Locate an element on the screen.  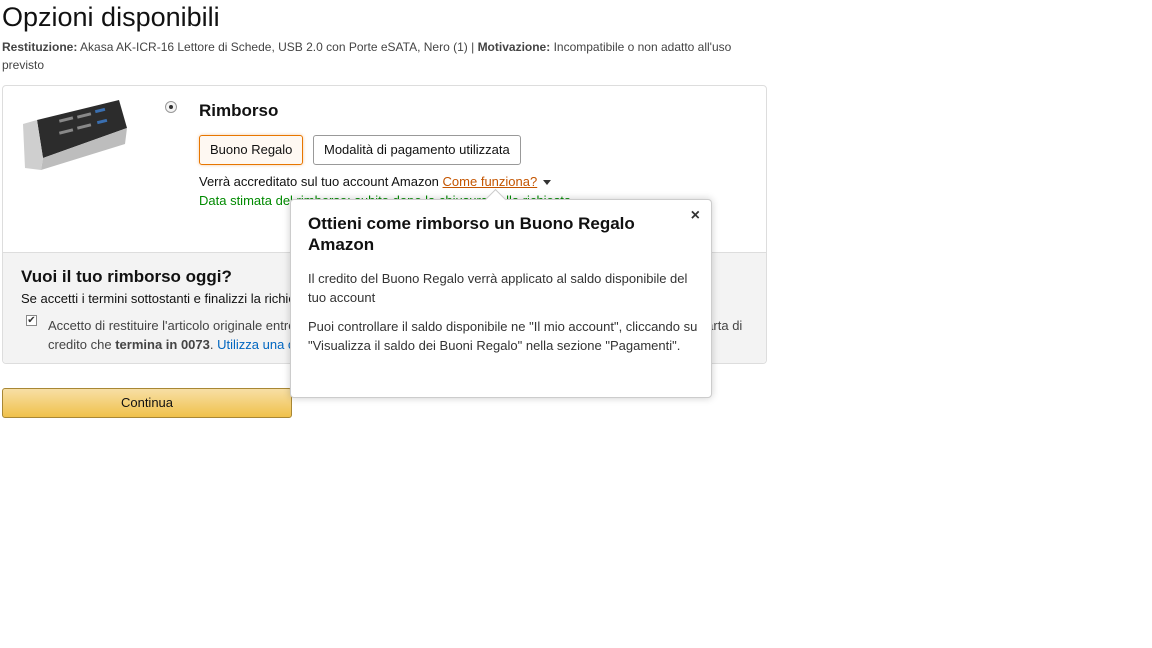
return-label: Restituzione: is located at coordinates (40, 47).